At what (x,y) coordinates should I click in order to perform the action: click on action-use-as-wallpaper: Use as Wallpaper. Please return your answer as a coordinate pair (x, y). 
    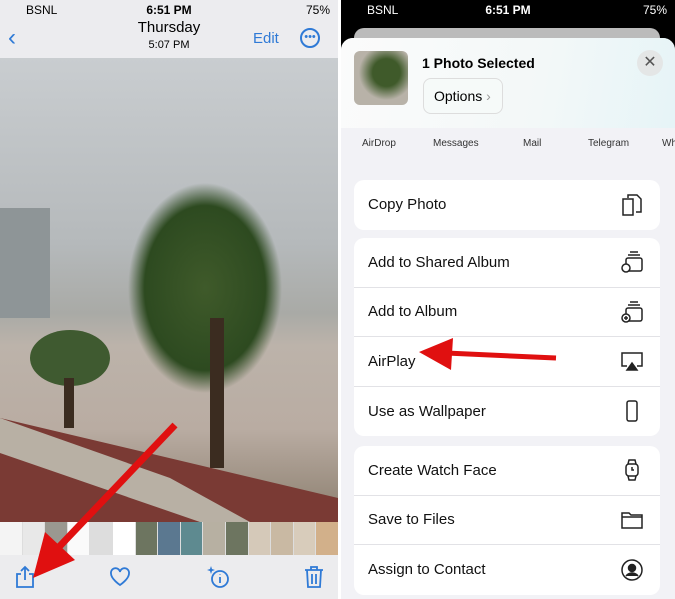
    Looking at the image, I should click on (507, 412).